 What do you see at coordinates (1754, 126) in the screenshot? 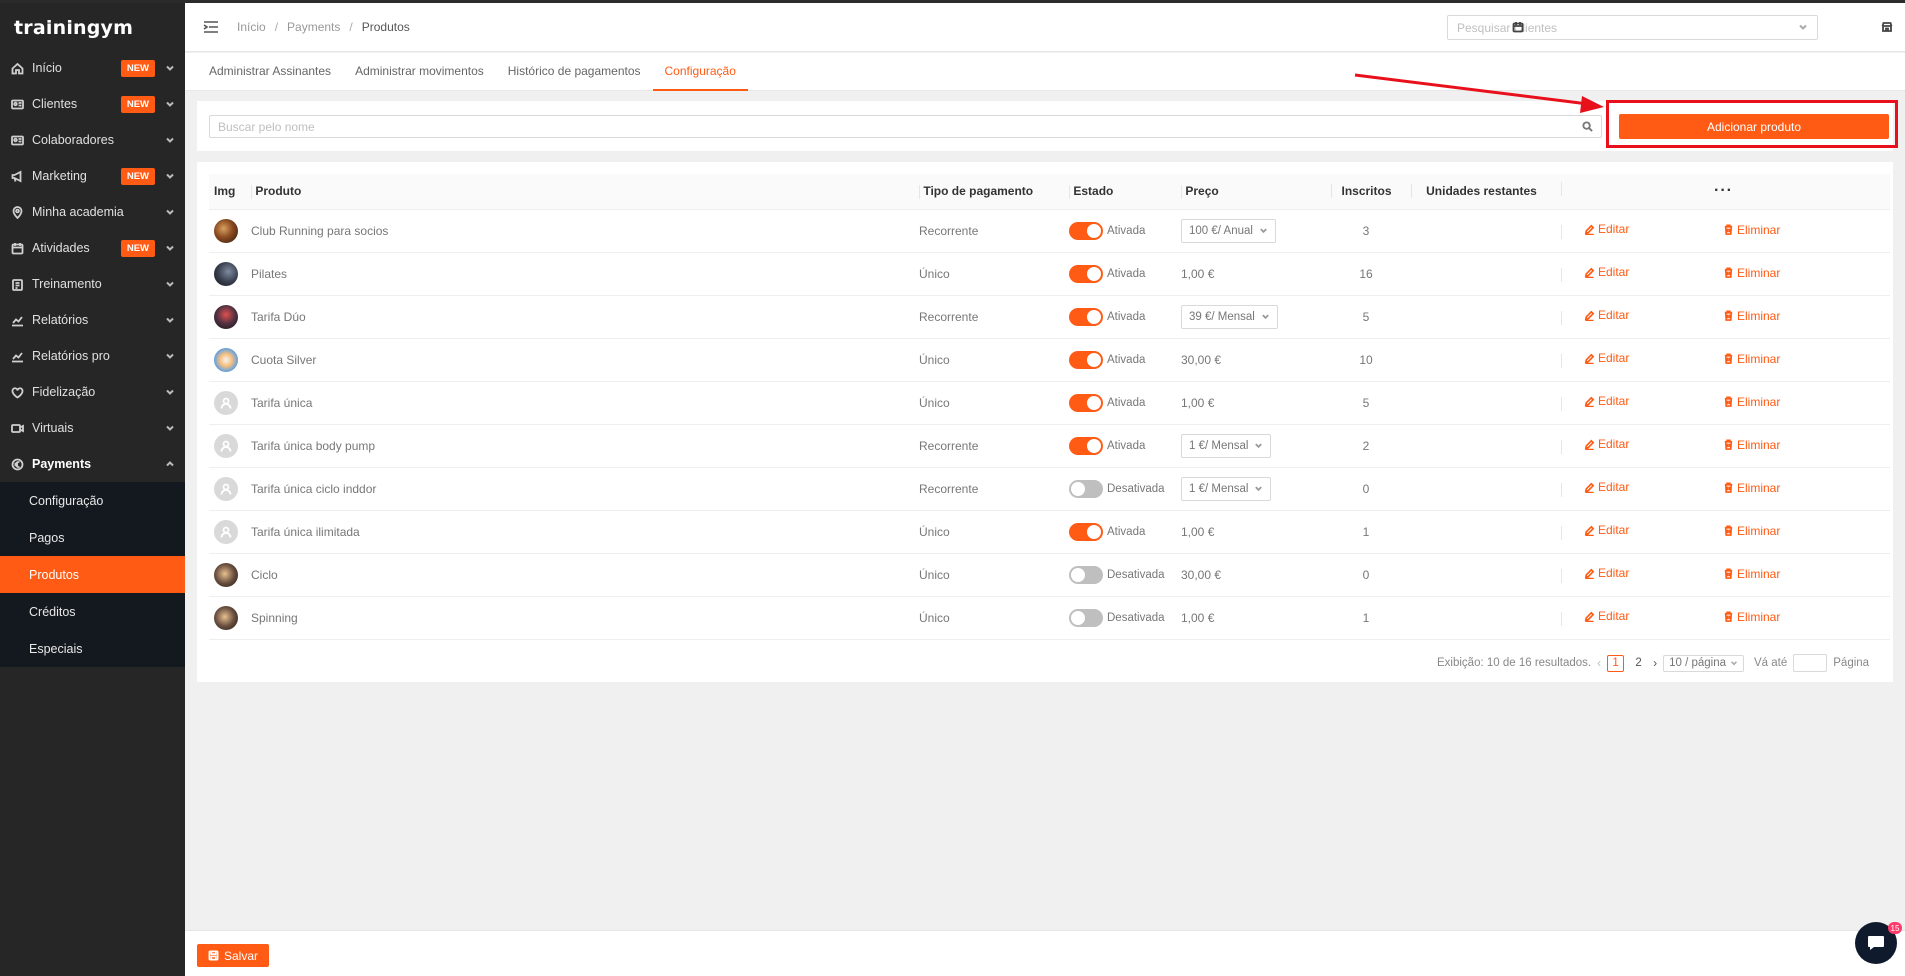
I see `add-product-button: Adicionar produto` at bounding box center [1754, 126].